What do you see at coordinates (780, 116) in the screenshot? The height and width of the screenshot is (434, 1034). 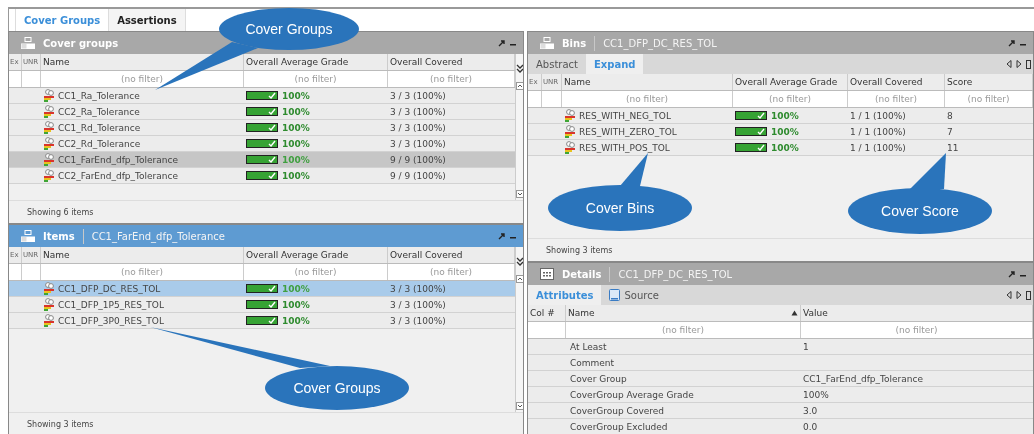 I see `table-row: RES_WITH_NEG_TOL 100% 1 / 1 (100%) 8` at bounding box center [780, 116].